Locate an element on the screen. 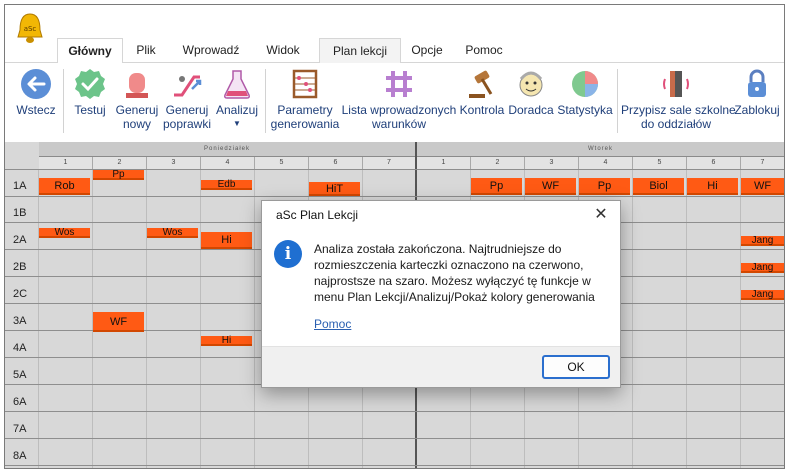 The height and width of the screenshot is (472, 788). generate-fixes-label: Generuj poprawki is located at coordinates (187, 117).